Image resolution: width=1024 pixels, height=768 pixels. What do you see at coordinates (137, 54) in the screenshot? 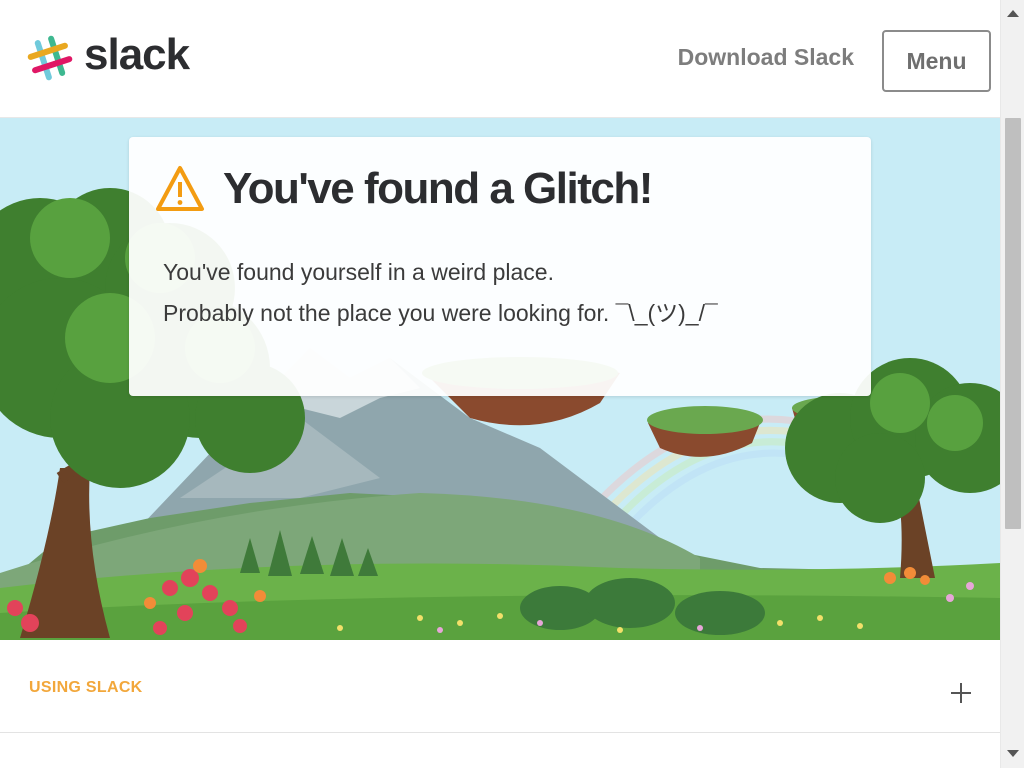
I see `logo-wordmark: slack` at bounding box center [137, 54].